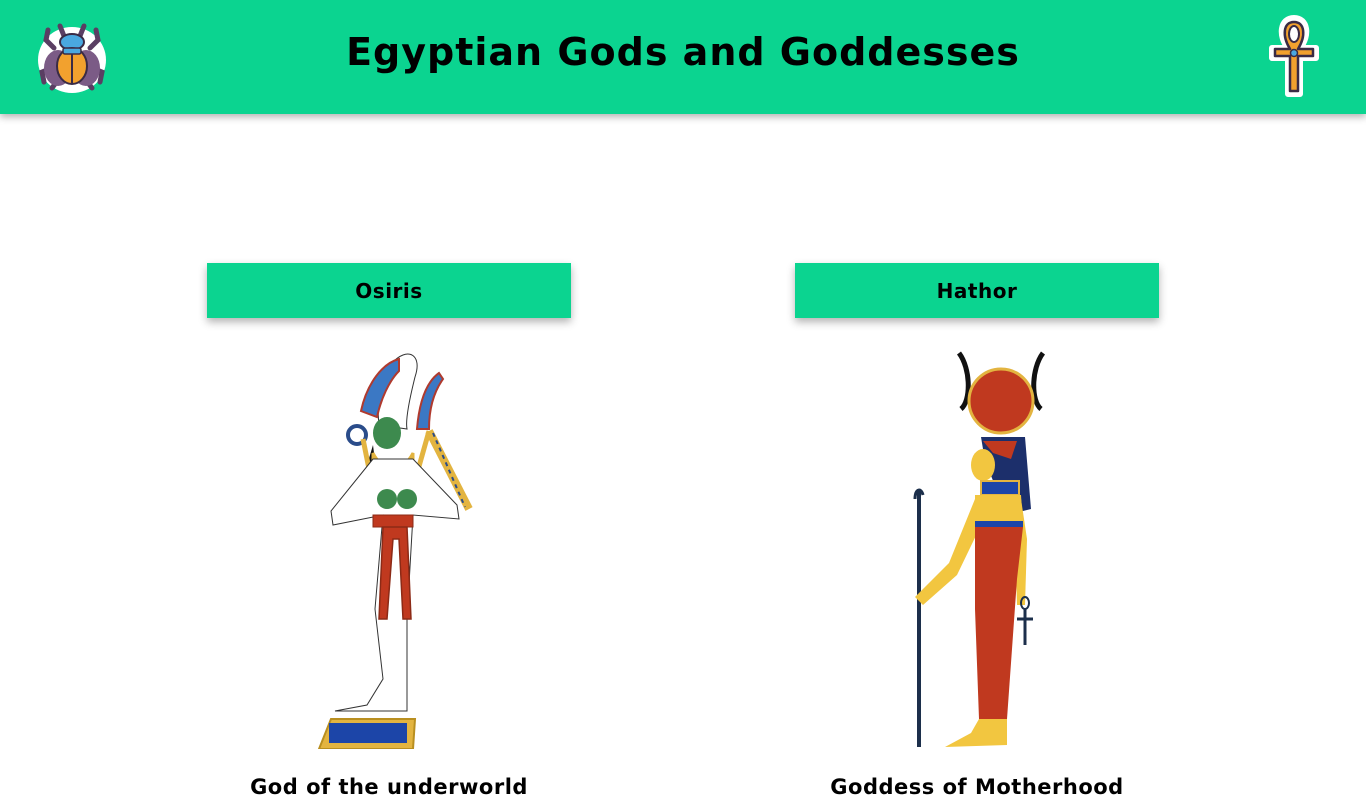 The height and width of the screenshot is (800, 1366). I want to click on ankh-icon, so click(1294, 56).